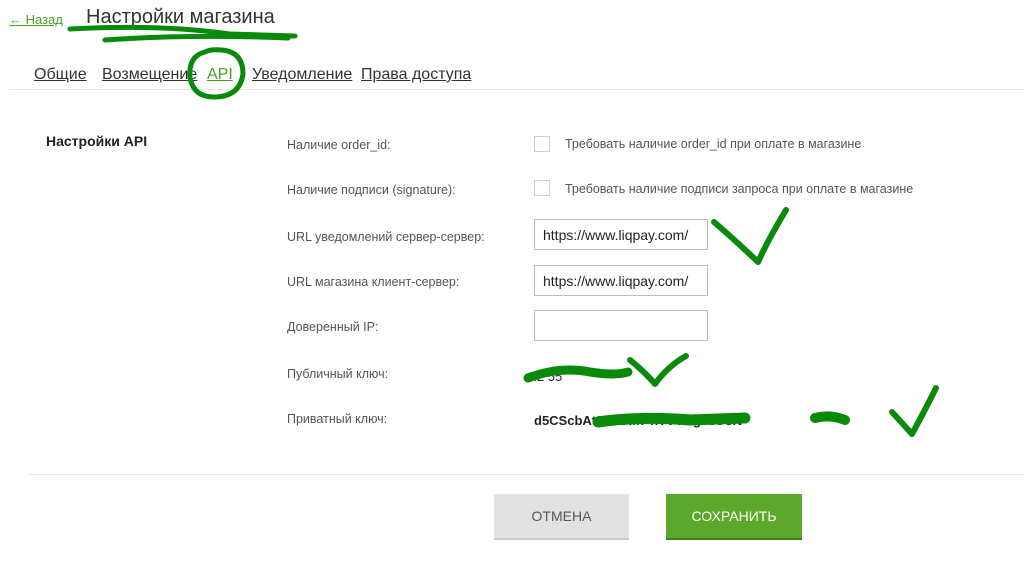 This screenshot has width=1024, height=565. What do you see at coordinates (750, 236) in the screenshot?
I see `server-url-check-mark` at bounding box center [750, 236].